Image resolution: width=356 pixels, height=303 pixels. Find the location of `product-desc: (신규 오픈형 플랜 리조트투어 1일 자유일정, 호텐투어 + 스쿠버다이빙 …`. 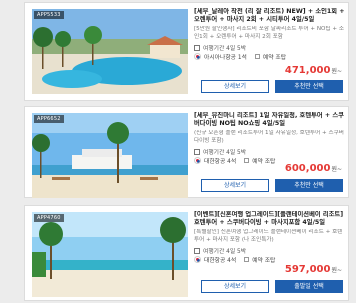

product-desc: (신규 오픈형 플랜 리조트투어 1일 자유일정, 호텐투어 + 스쿠버다이빙 … is located at coordinates (269, 137).